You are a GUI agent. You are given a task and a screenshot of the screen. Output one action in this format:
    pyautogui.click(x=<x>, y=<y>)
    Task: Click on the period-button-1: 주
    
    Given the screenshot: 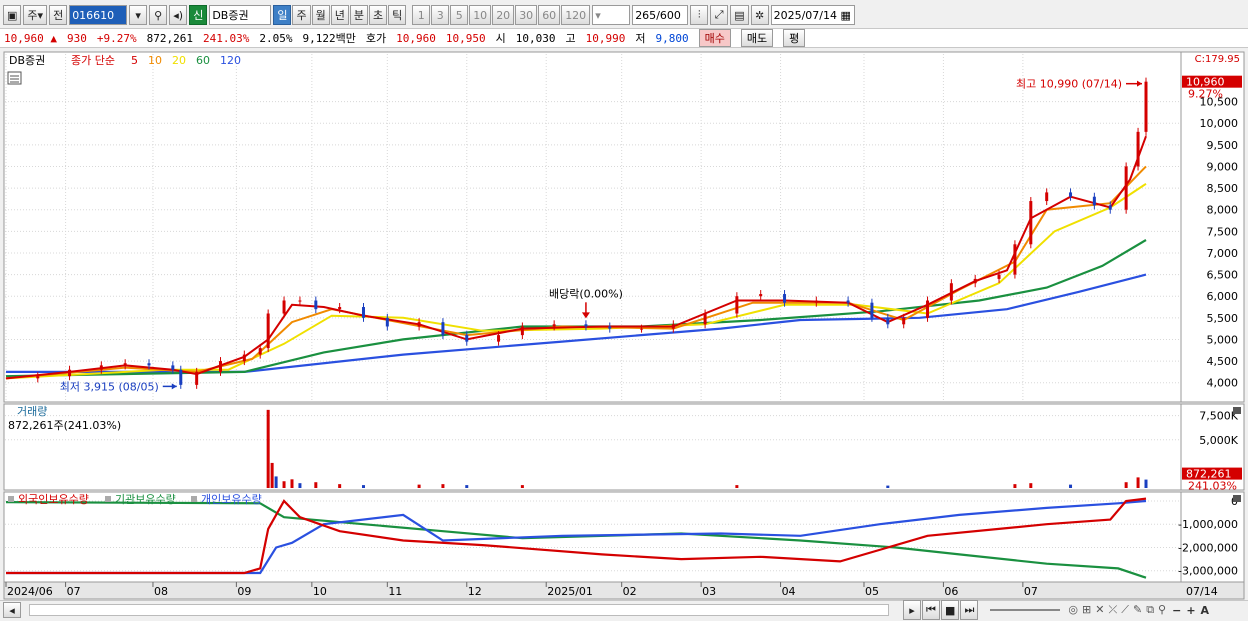 What is the action you would take?
    pyautogui.click(x=301, y=15)
    